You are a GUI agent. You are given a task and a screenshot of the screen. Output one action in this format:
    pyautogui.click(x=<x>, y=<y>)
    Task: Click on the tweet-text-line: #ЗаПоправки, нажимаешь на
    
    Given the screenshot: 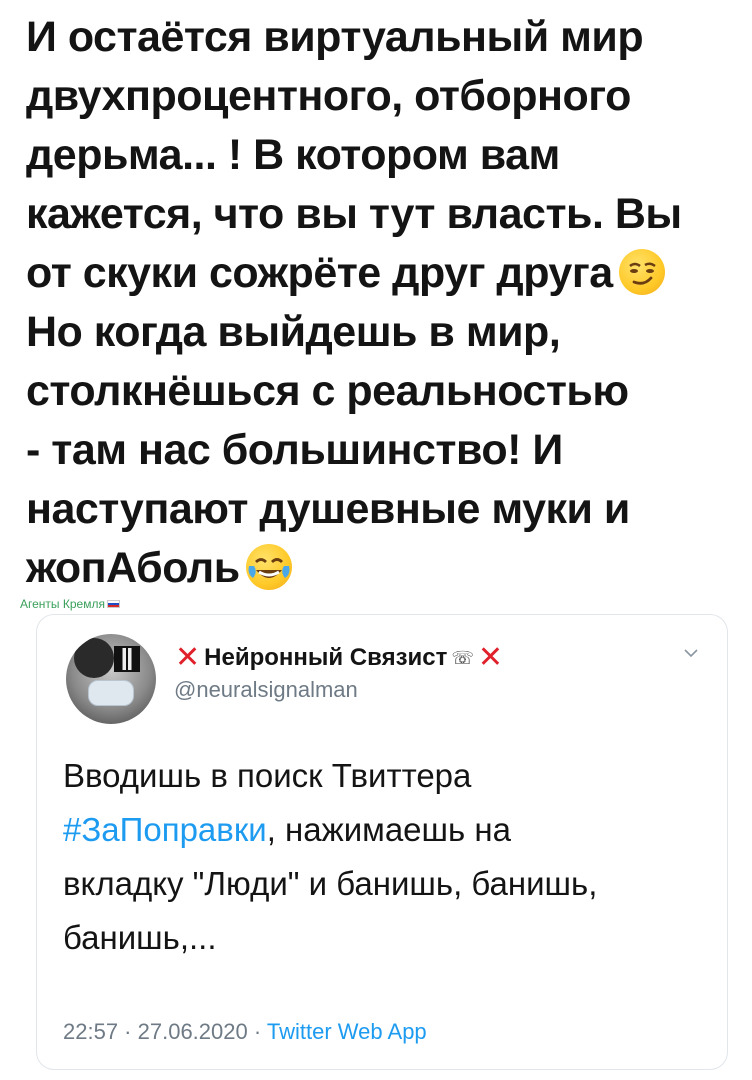 What is the action you would take?
    pyautogui.click(x=383, y=830)
    